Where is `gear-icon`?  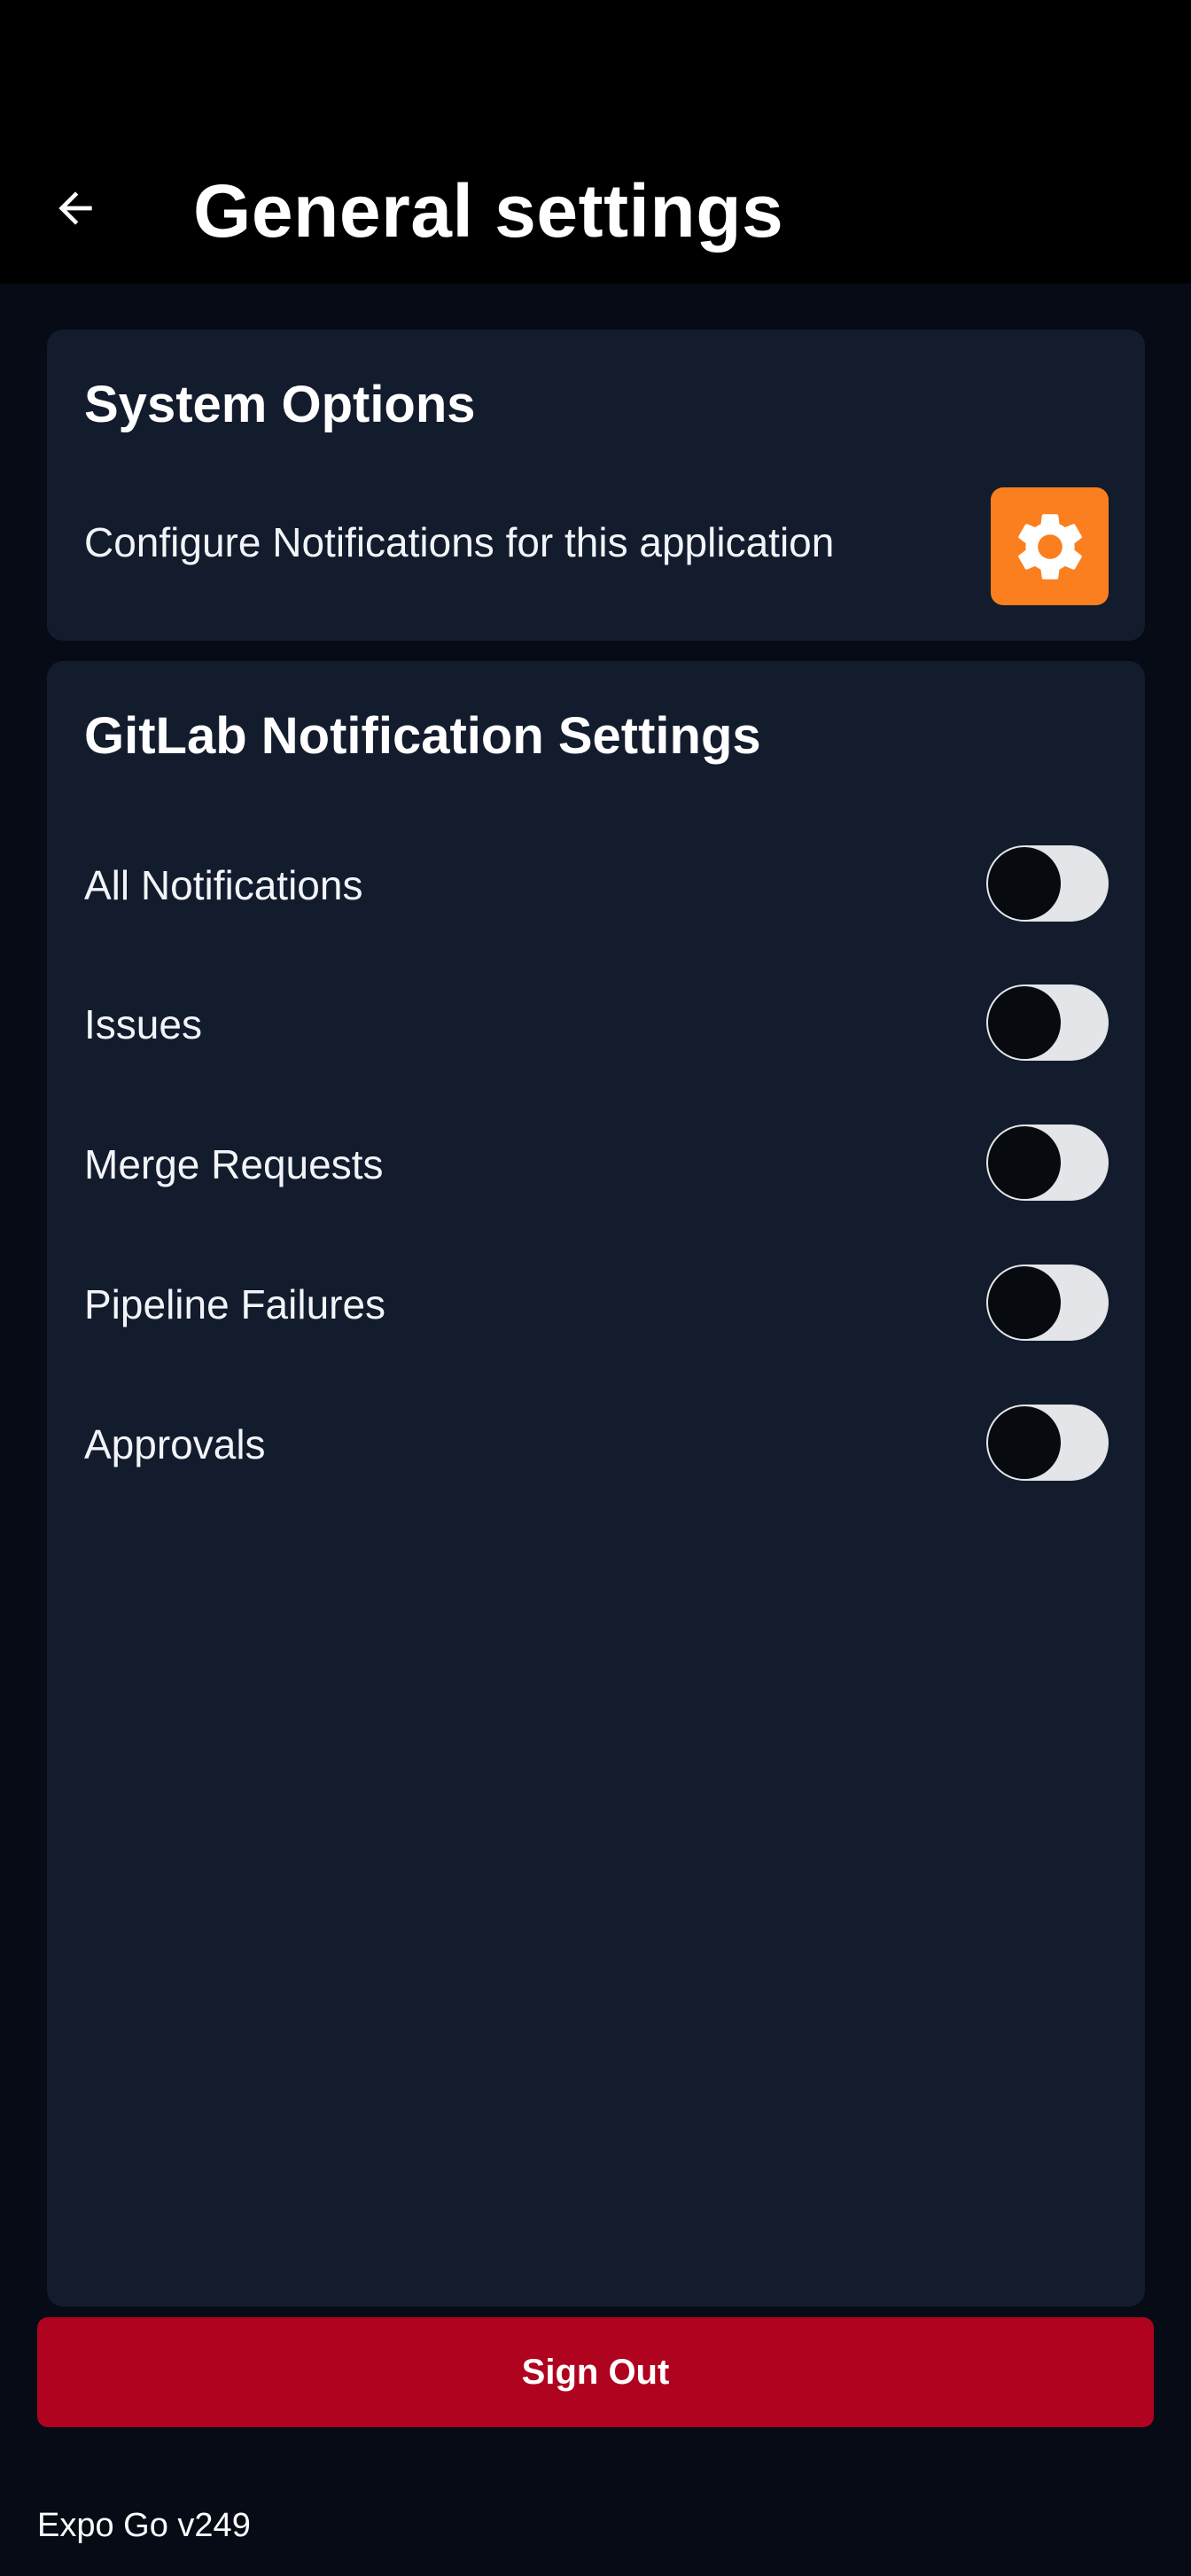
gear-icon is located at coordinates (1049, 546).